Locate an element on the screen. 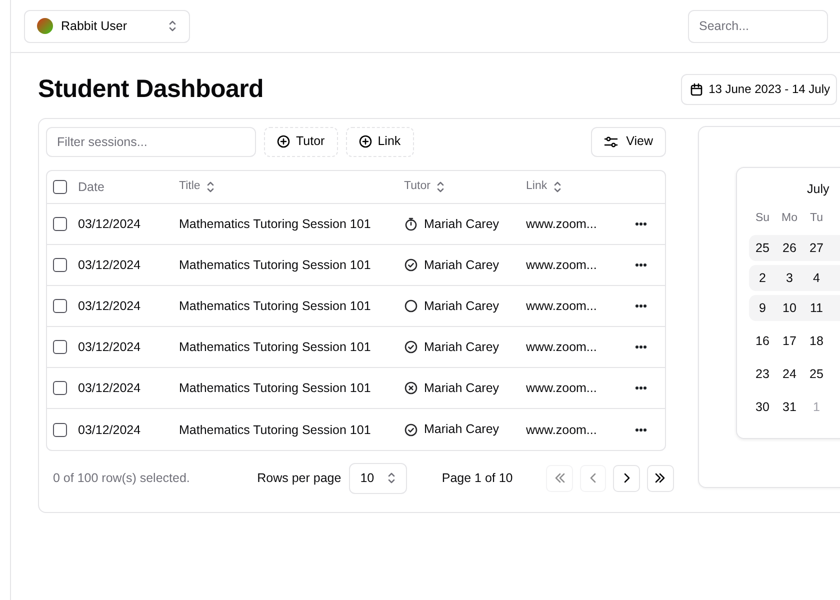 The width and height of the screenshot is (840, 600). weekday-label: Mo is located at coordinates (789, 218).